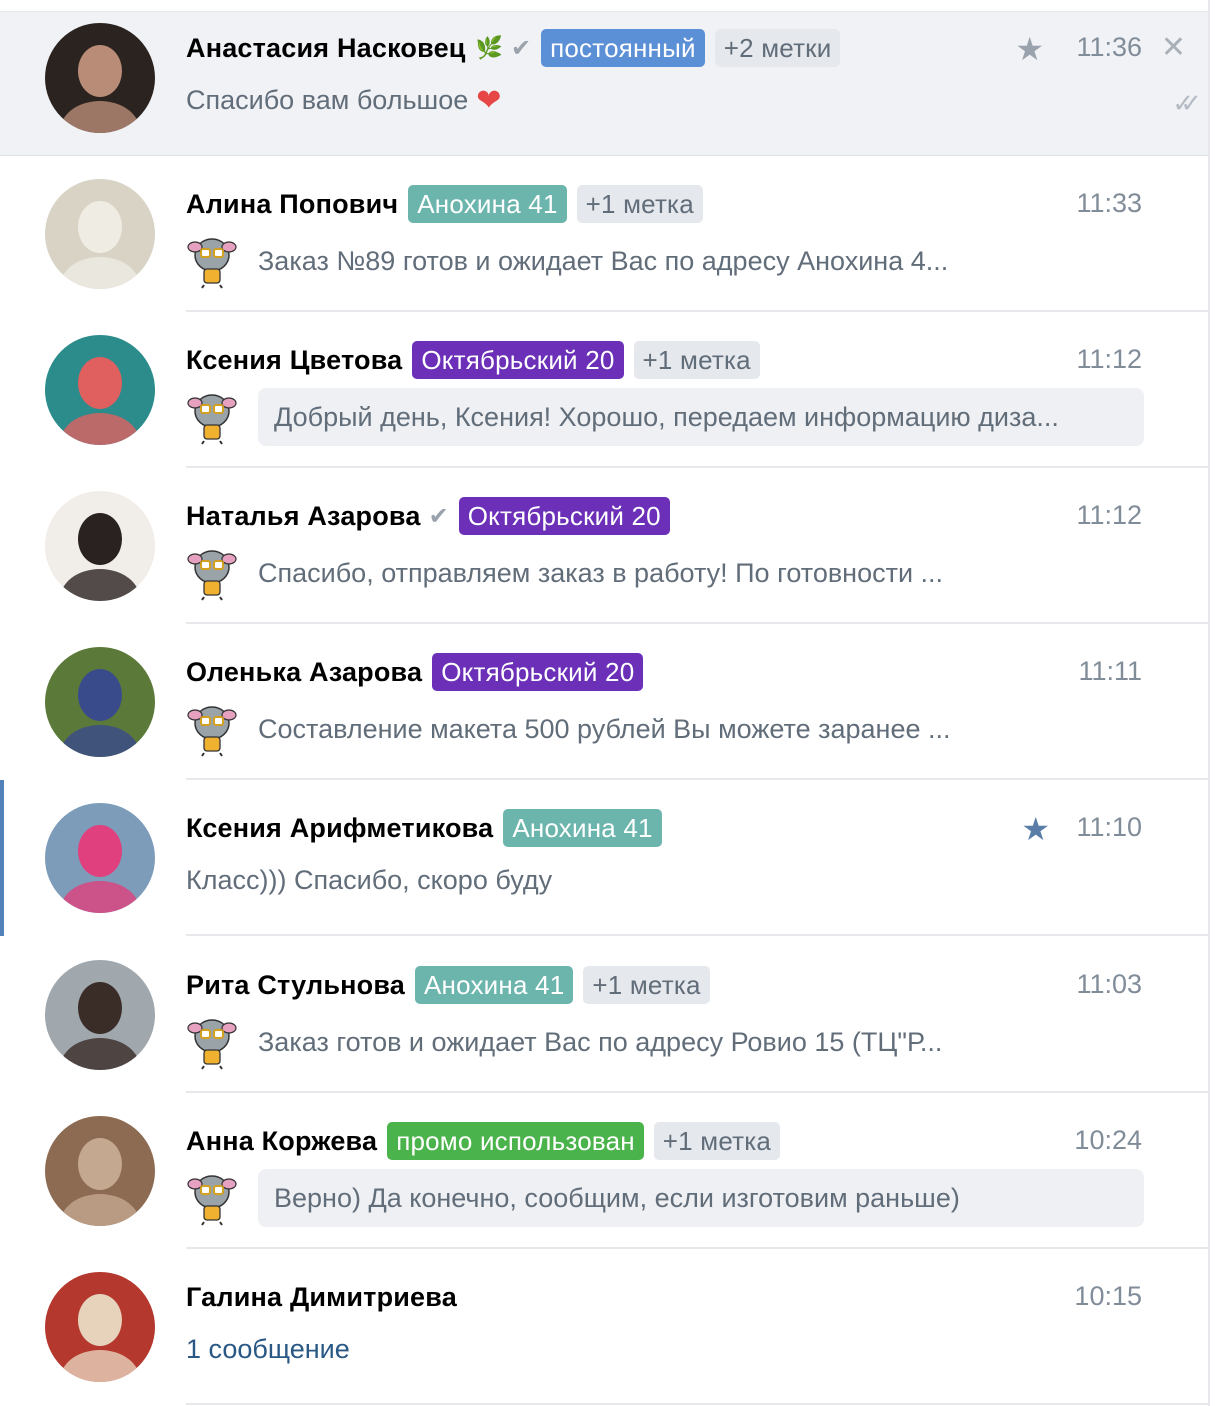 This screenshot has height=1406, width=1216. I want to click on contact-name: Ксения Арифметикова, so click(339, 828).